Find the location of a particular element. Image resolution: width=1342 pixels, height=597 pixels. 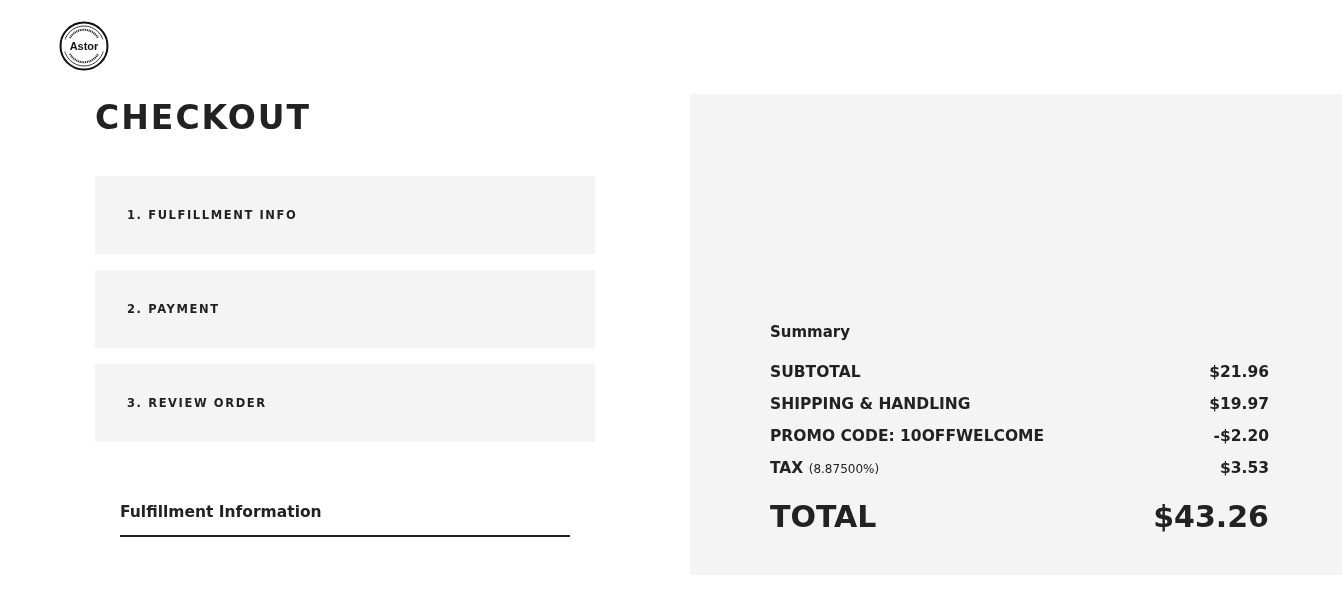

summary-label: PROMO CODE: 10OFFWELCOME is located at coordinates (907, 436).